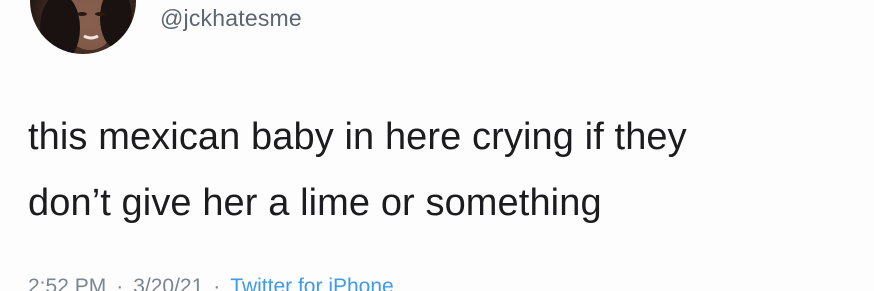  What do you see at coordinates (311, 283) in the screenshot?
I see `tweet-source-link: Twitter for iPhone` at bounding box center [311, 283].